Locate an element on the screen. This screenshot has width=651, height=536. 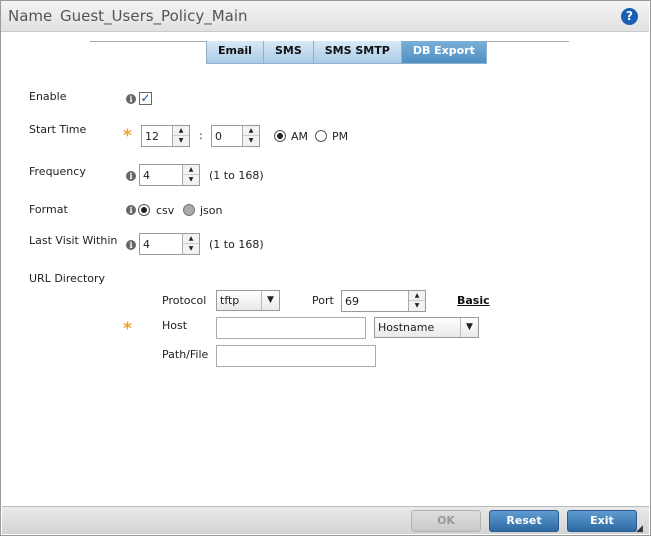
ok-button: OK is located at coordinates (446, 521).